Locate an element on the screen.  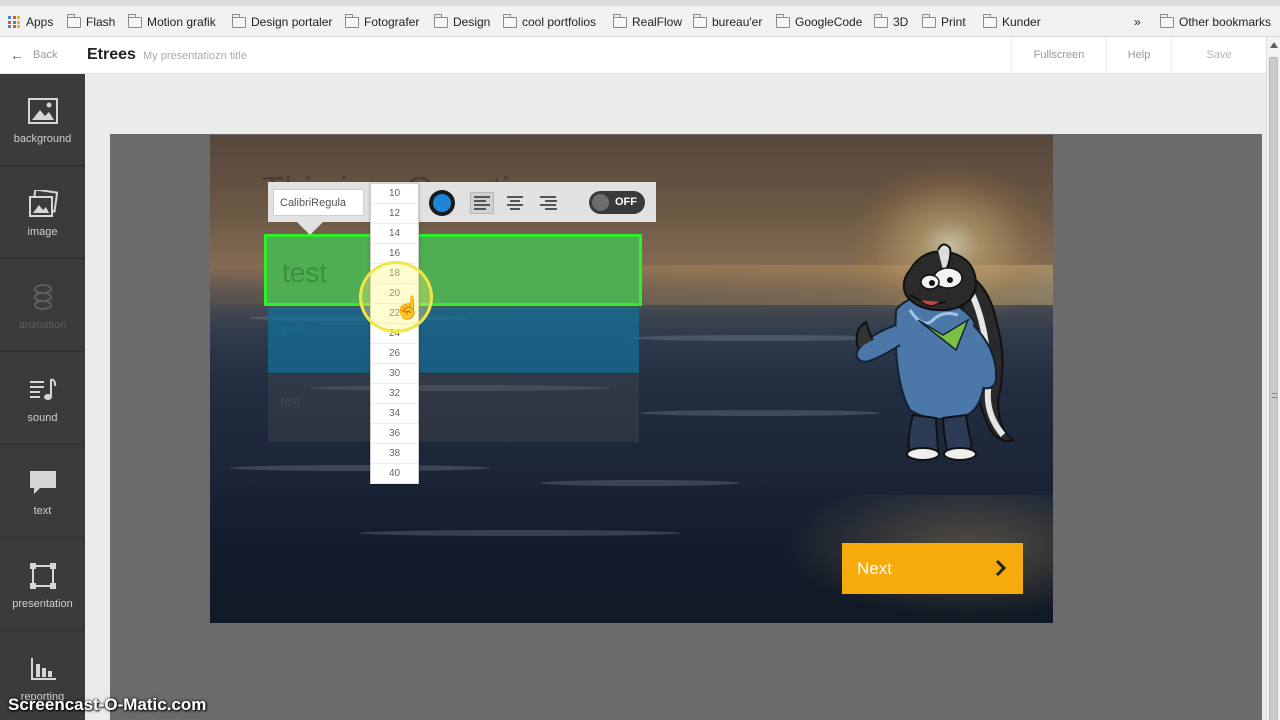
sidebar-item-animation: animation is located at coordinates (42, 306).